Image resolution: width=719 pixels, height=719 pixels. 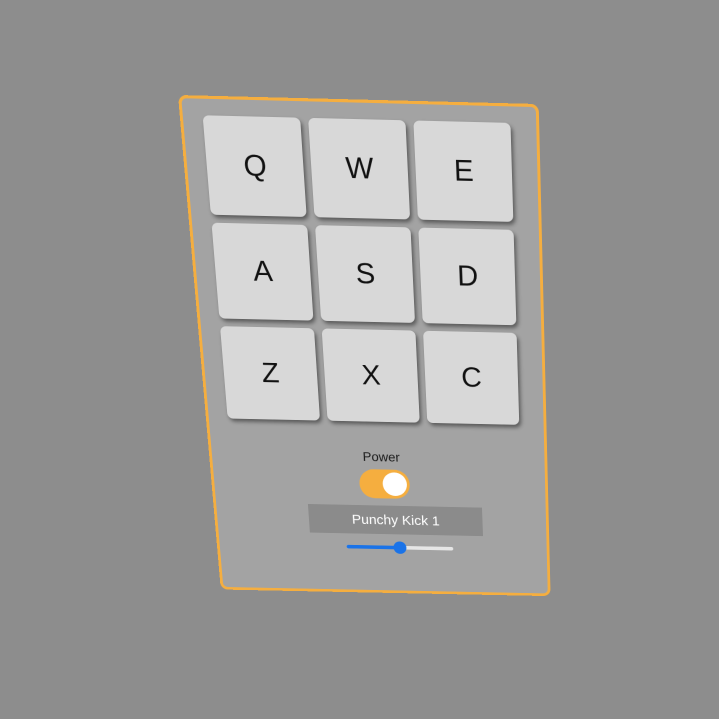 I want to click on volume-slider, so click(x=400, y=547).